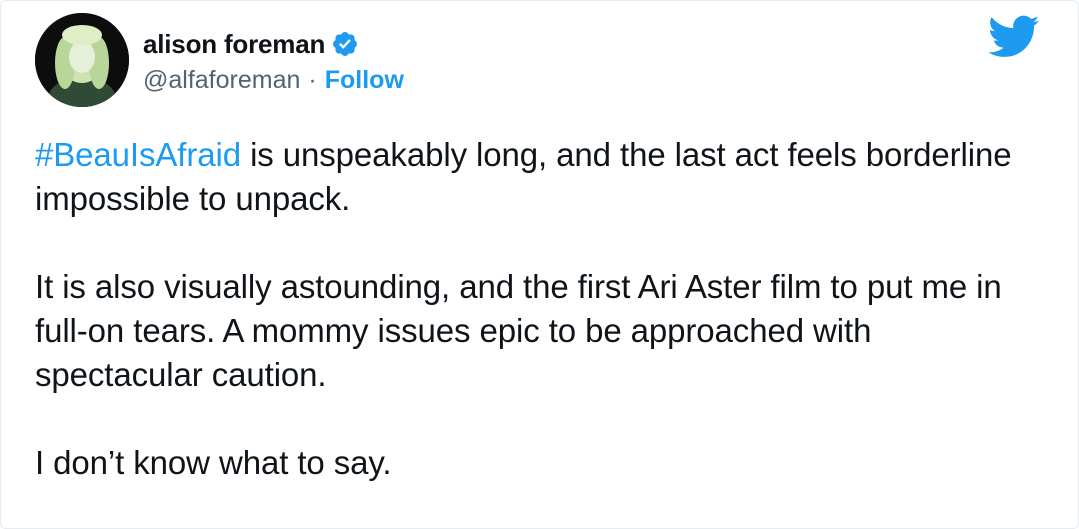 This screenshot has width=1079, height=529. Describe the element at coordinates (221, 80) in the screenshot. I see `author-handle: @alfaforeman` at that location.